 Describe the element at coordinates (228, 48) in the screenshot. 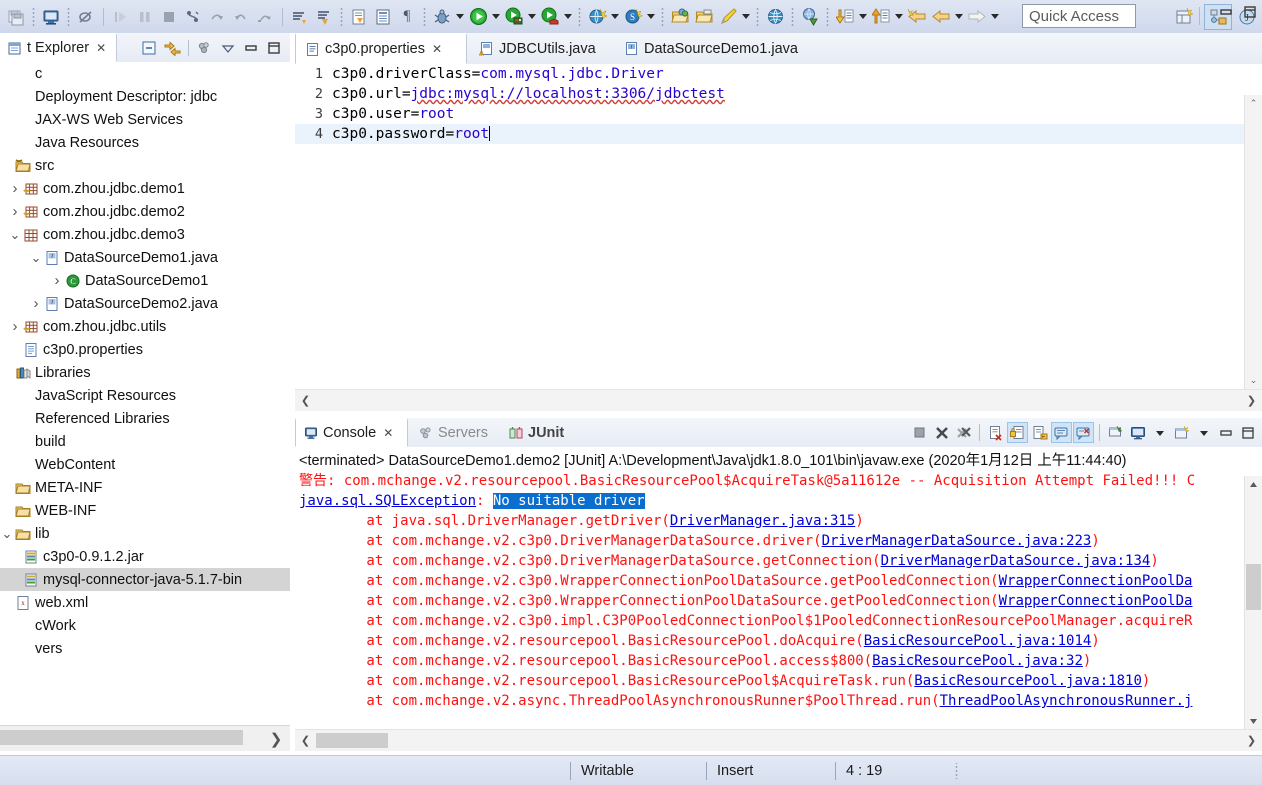

I see `view-dropdown-icon` at that location.